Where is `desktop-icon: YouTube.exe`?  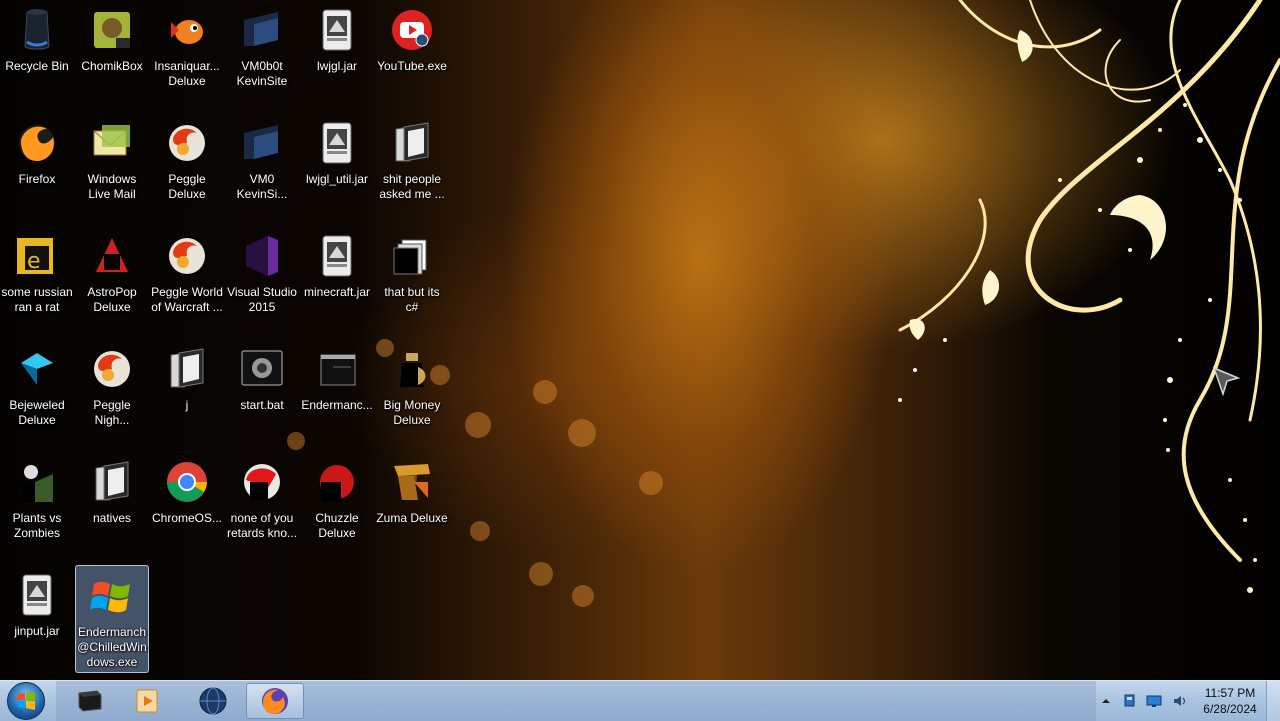 desktop-icon: YouTube.exe is located at coordinates (412, 54).